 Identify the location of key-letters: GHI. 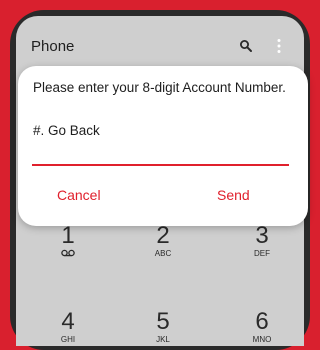
(68, 339).